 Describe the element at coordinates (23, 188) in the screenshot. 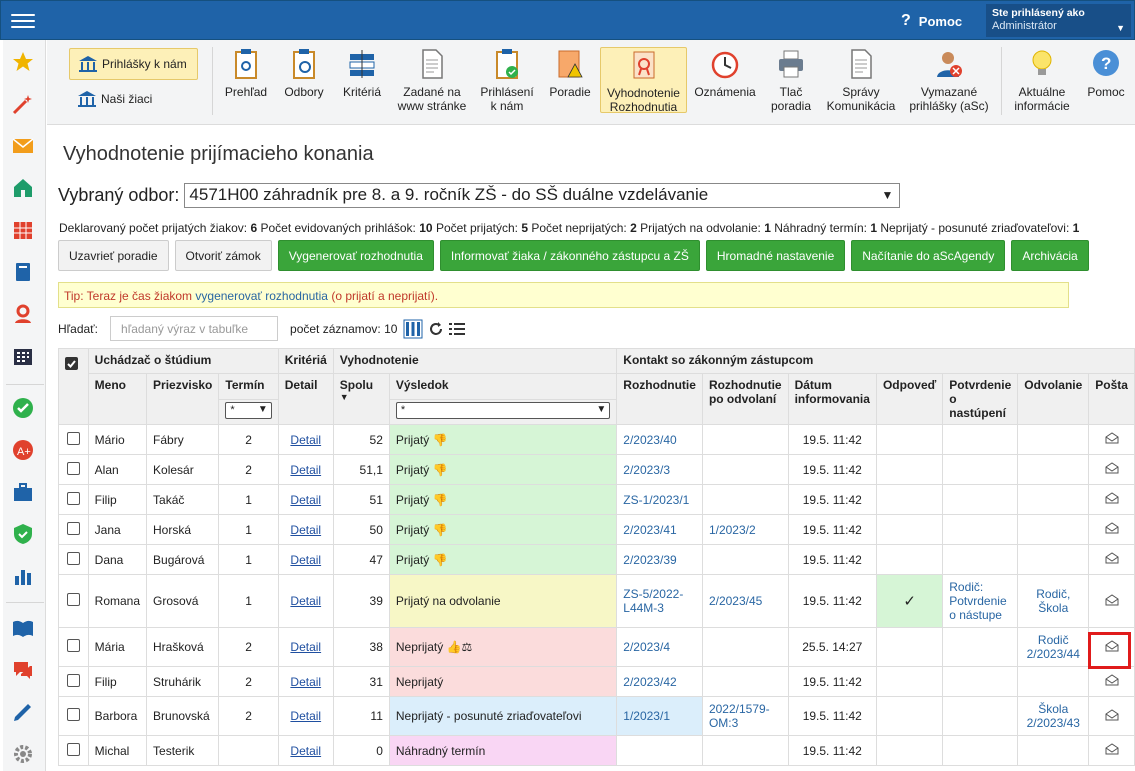

I see `home-icon` at that location.